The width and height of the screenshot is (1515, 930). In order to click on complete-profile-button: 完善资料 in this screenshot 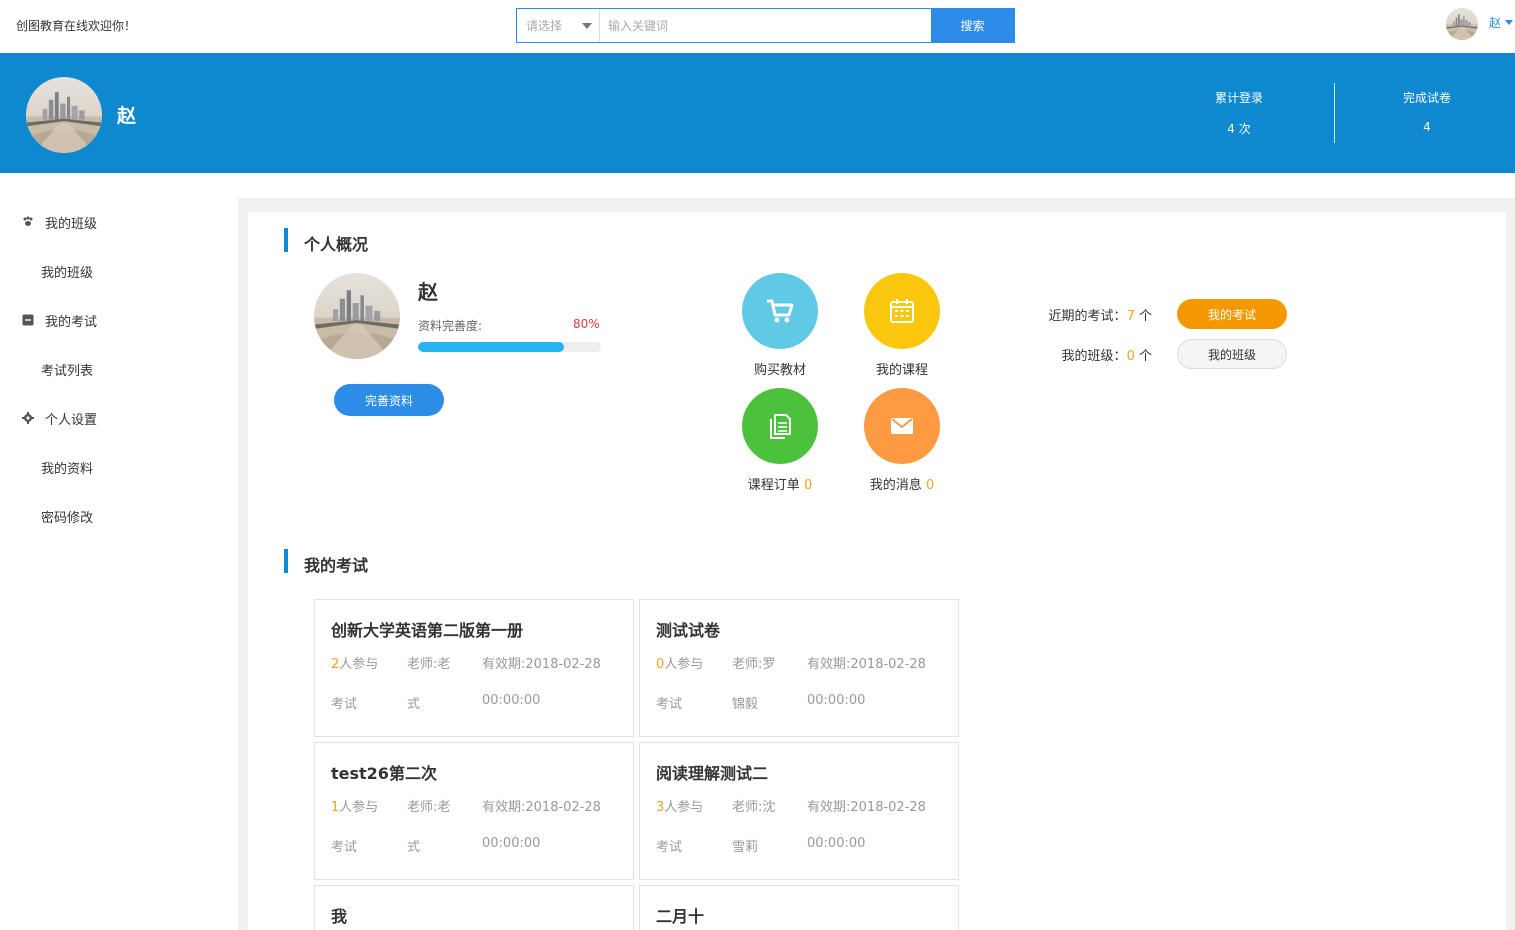, I will do `click(389, 400)`.